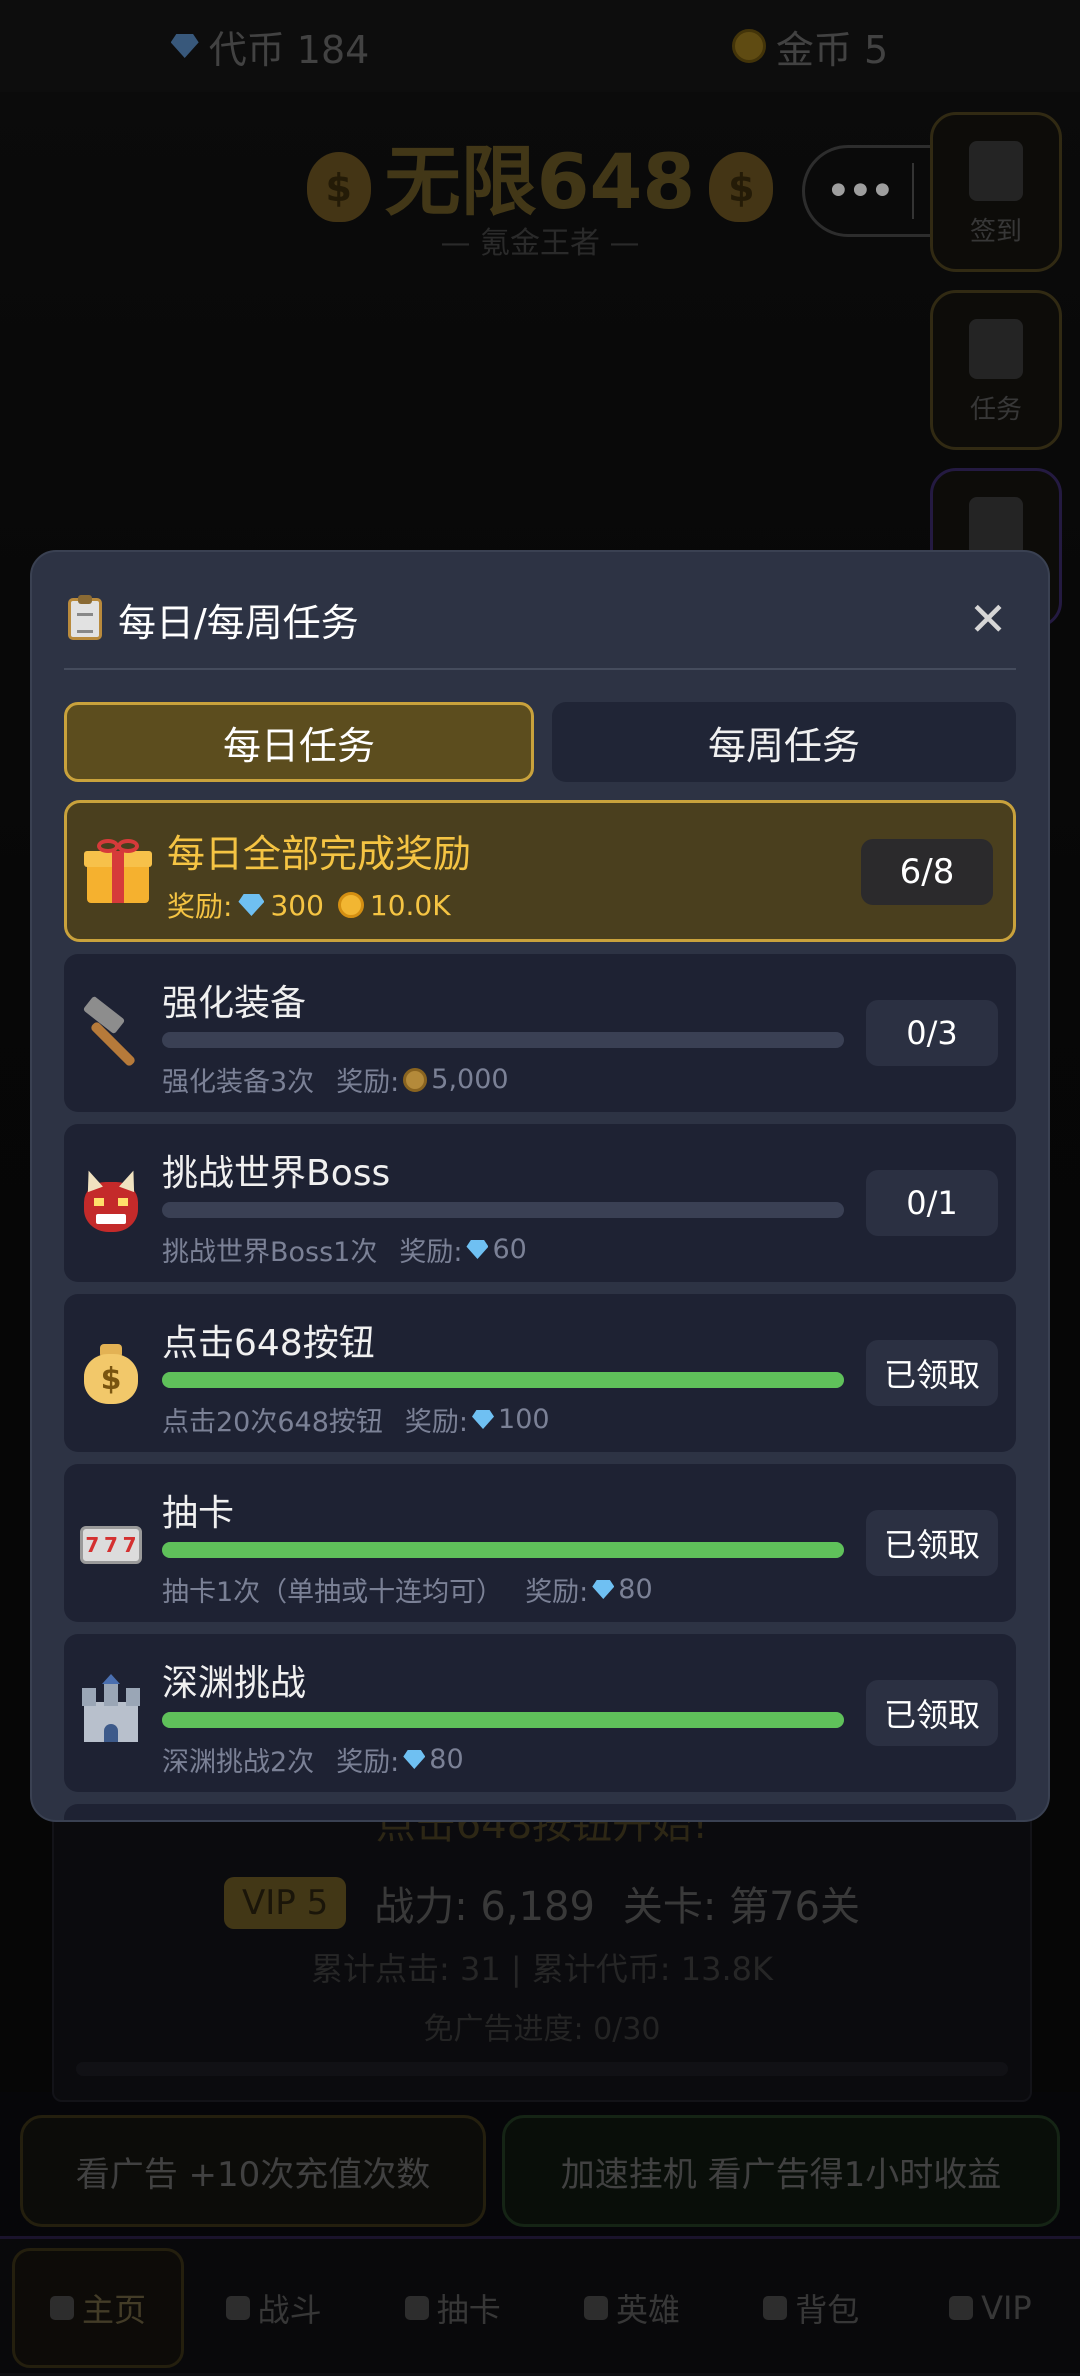  I want to click on task-status-button: 0/1, so click(932, 1203).